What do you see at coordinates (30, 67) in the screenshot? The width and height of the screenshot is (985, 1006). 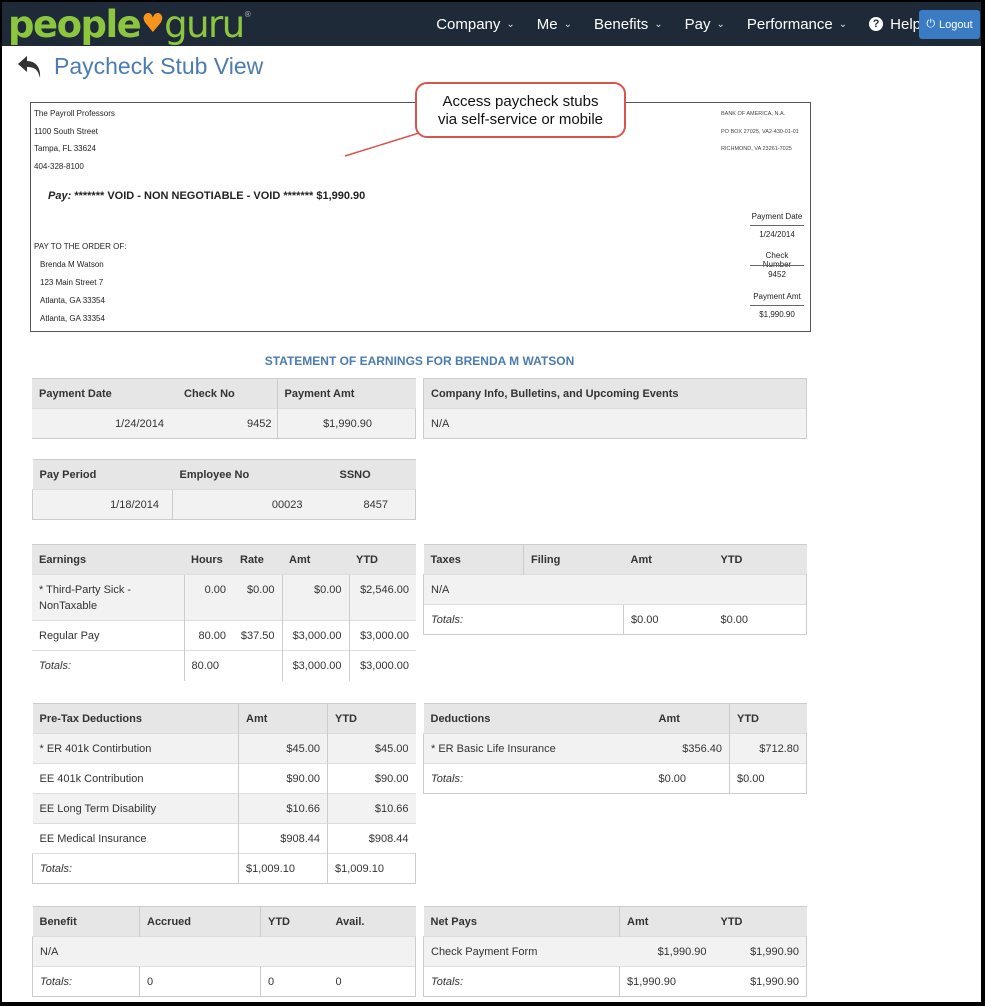 I see `back-arrow-icon` at bounding box center [30, 67].